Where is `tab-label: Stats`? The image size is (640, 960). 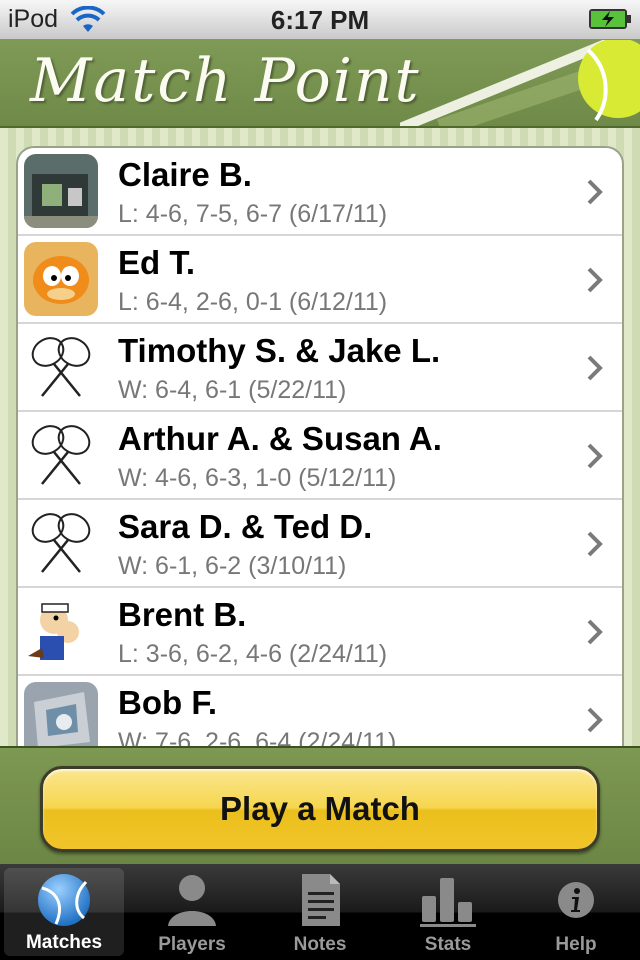 tab-label: Stats is located at coordinates (448, 944).